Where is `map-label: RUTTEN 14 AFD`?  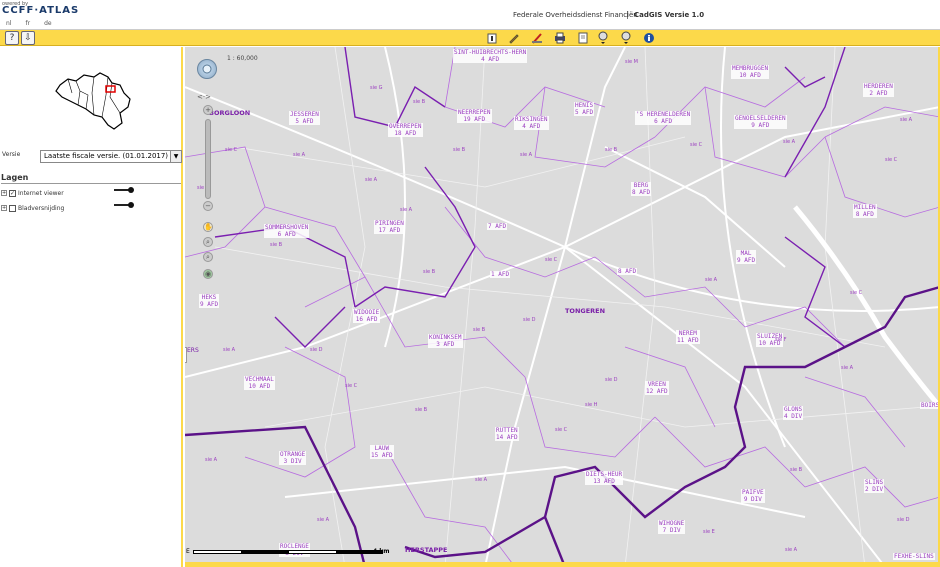 map-label: RUTTEN 14 AFD is located at coordinates (507, 434).